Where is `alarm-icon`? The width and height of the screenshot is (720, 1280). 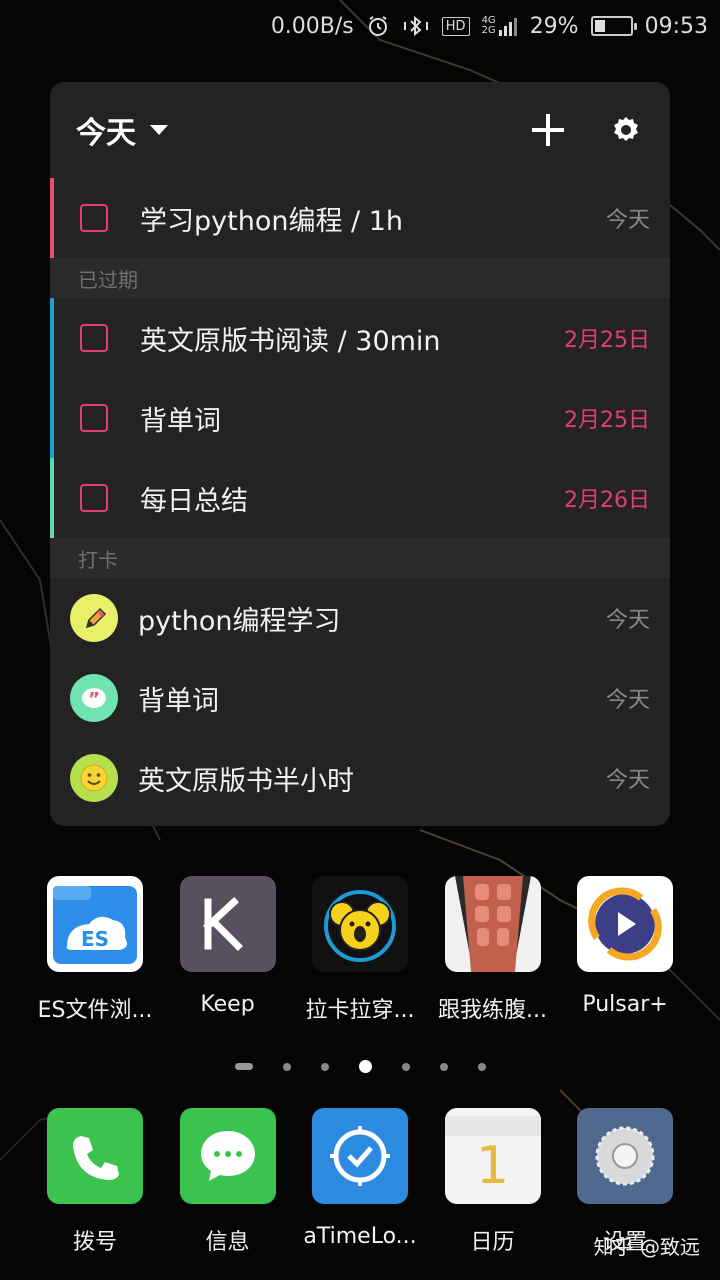 alarm-icon is located at coordinates (378, 26).